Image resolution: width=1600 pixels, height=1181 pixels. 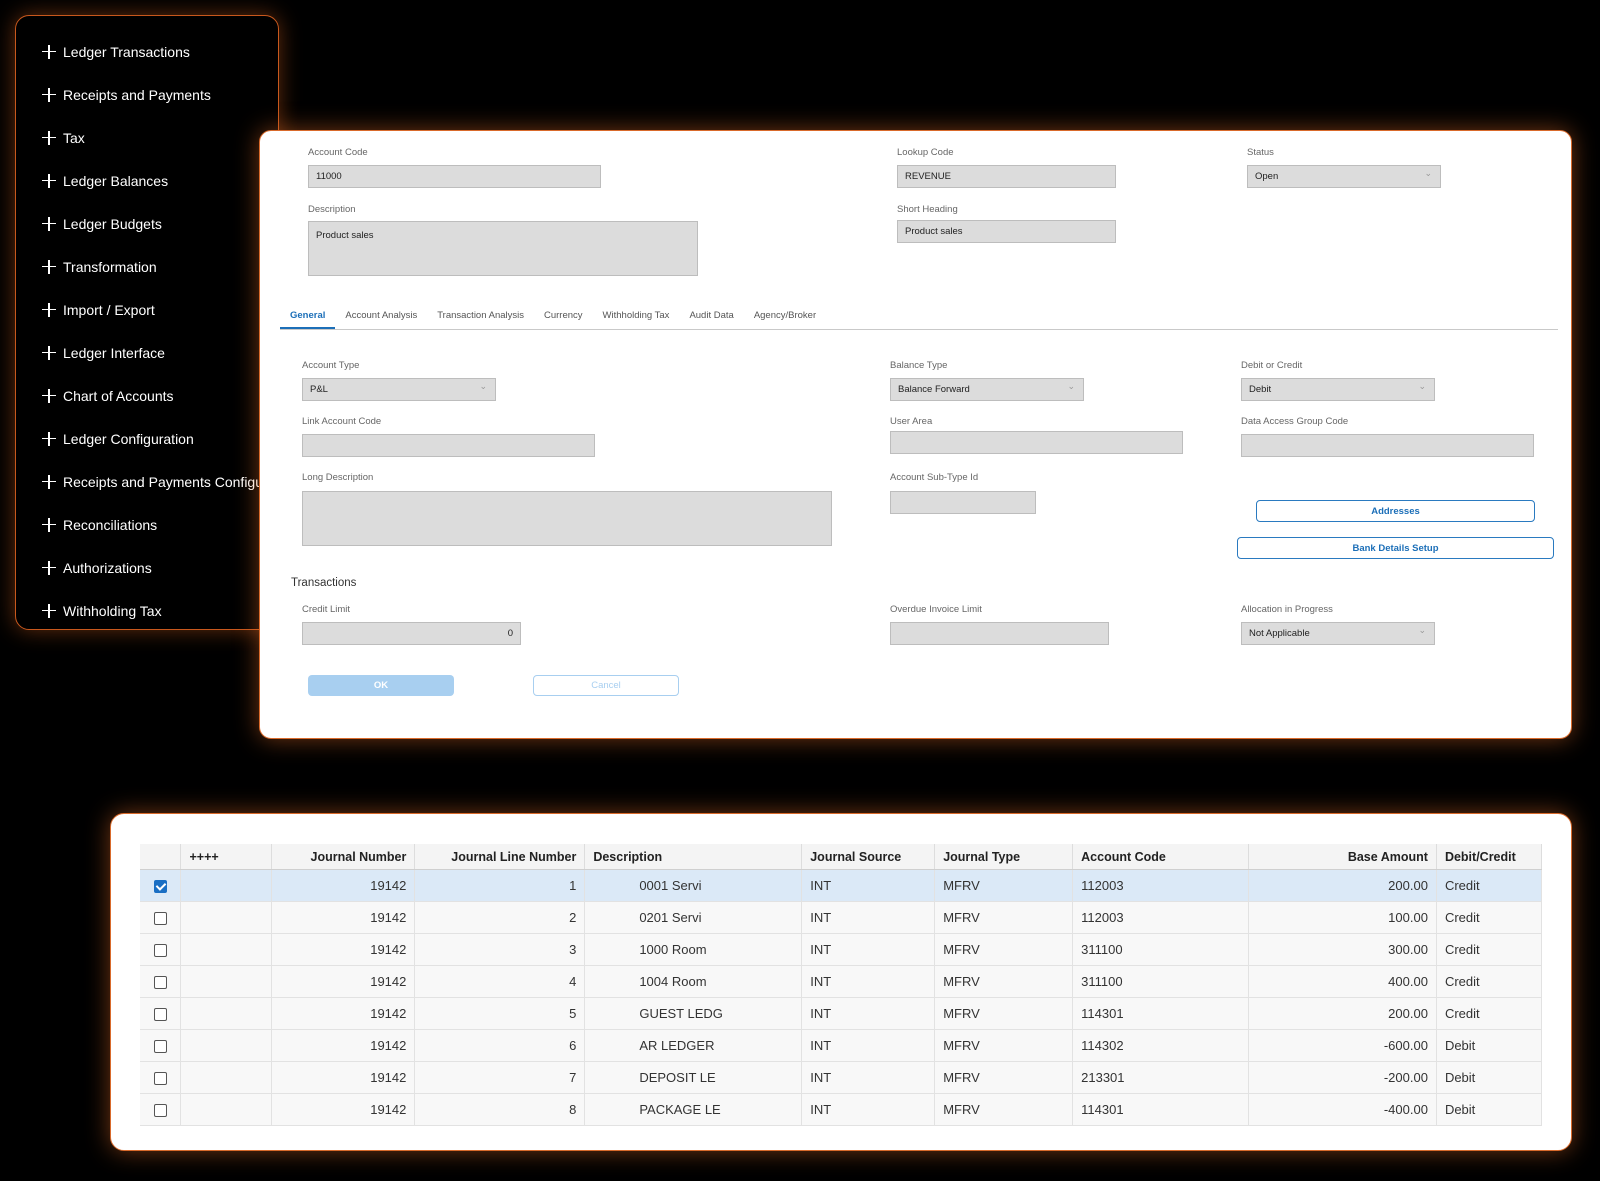 I want to click on account-code-cell: 213301, so click(x=1161, y=1077).